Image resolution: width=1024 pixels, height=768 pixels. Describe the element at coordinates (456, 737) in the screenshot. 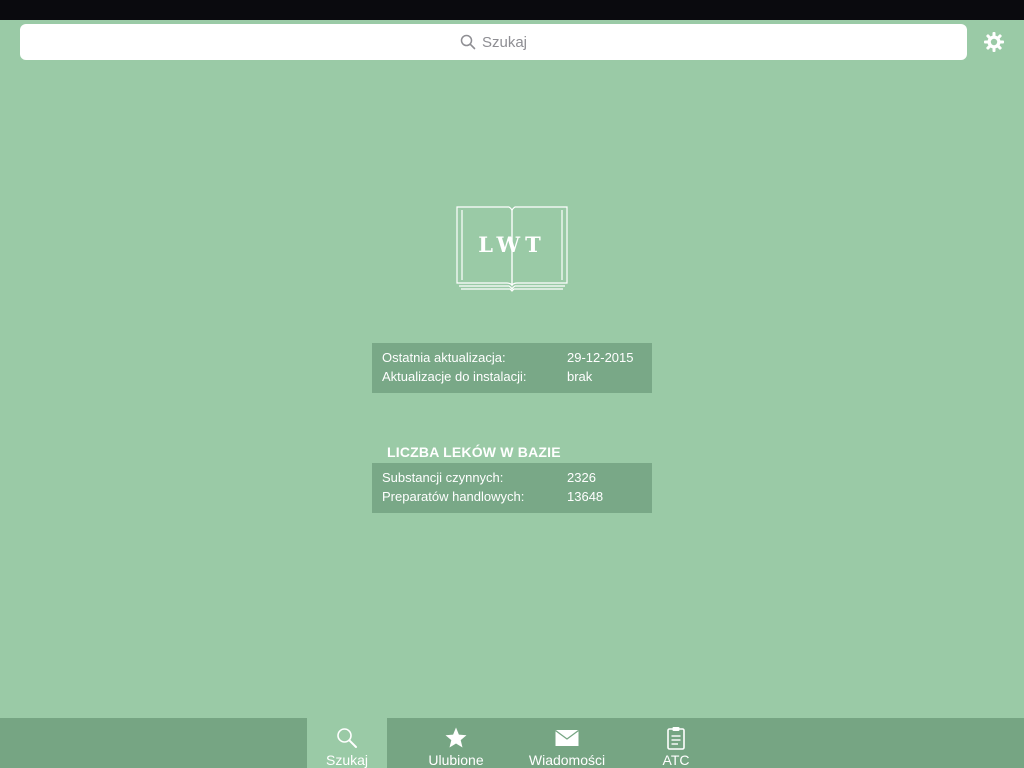

I see `star-icon` at that location.